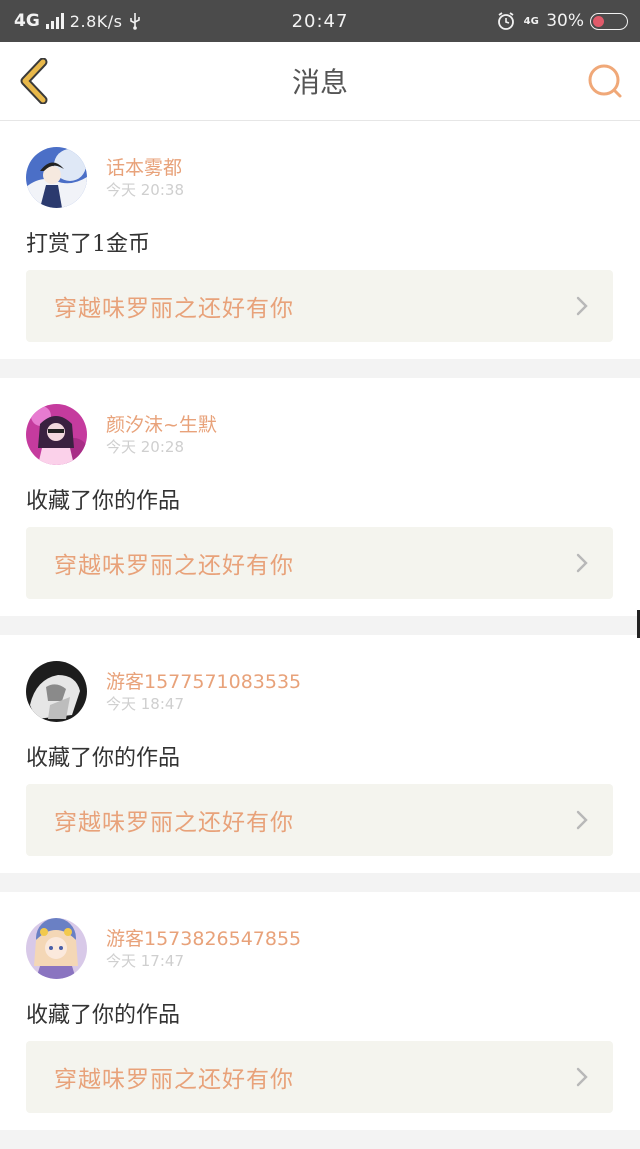 The image size is (640, 1149). I want to click on username: 颜汐沫~生默, so click(161, 423).